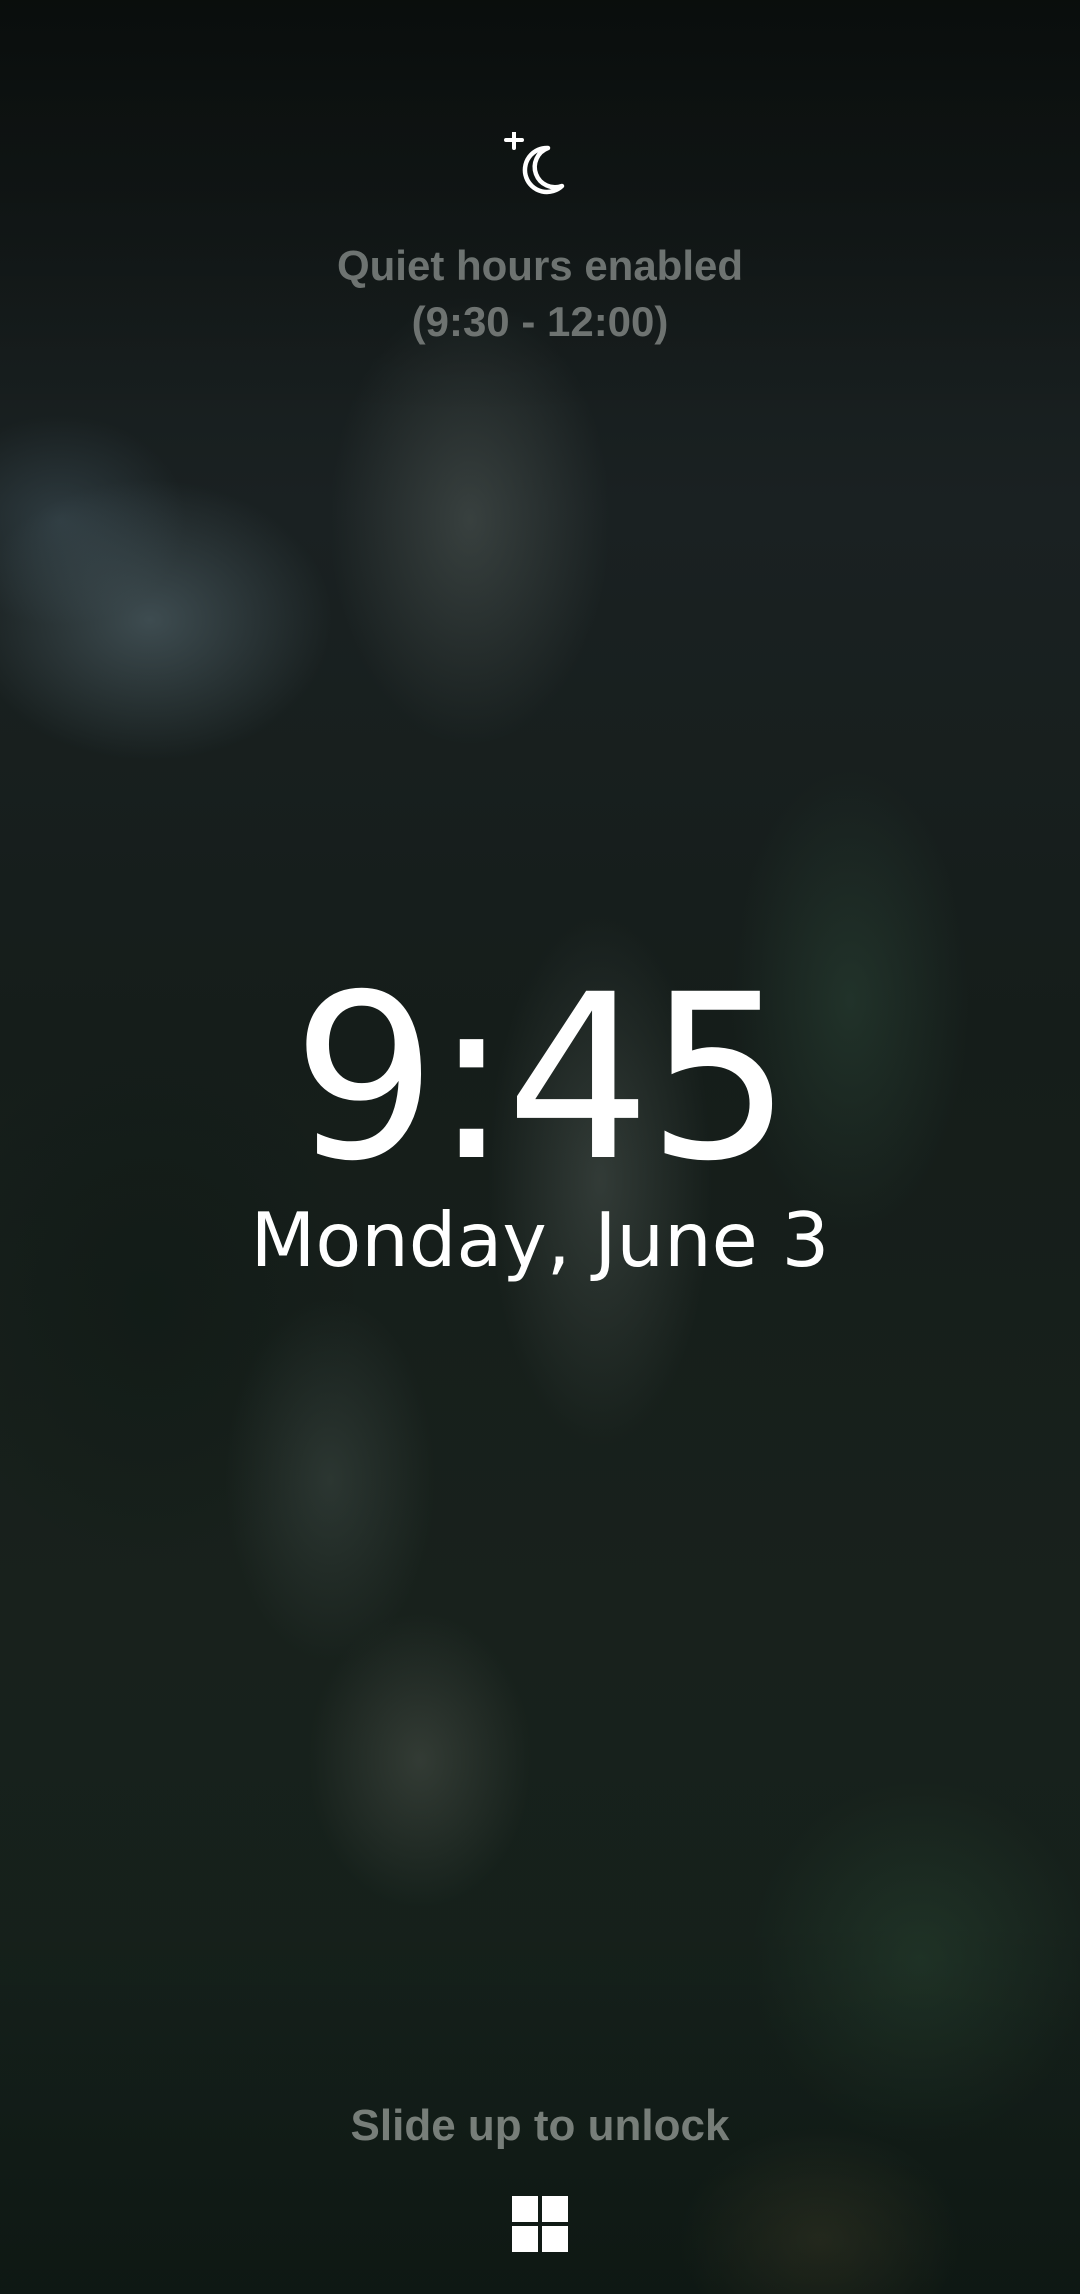  What do you see at coordinates (540, 321) in the screenshot?
I see `quiet-hours-range: (9:30 - 12:00)` at bounding box center [540, 321].